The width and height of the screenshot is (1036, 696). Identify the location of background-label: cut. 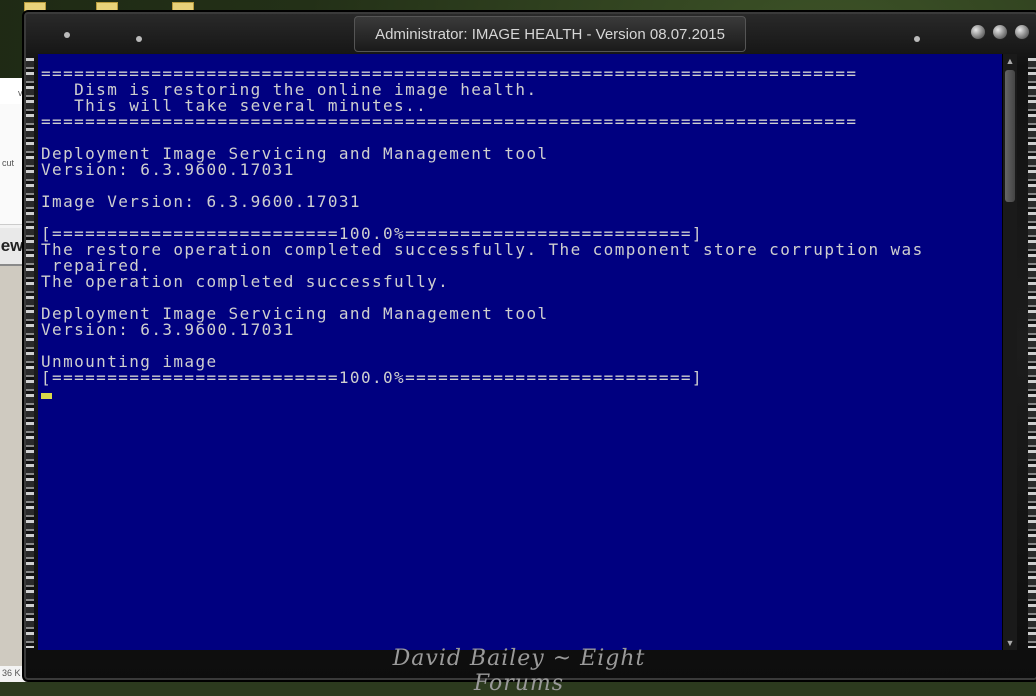
(8, 163).